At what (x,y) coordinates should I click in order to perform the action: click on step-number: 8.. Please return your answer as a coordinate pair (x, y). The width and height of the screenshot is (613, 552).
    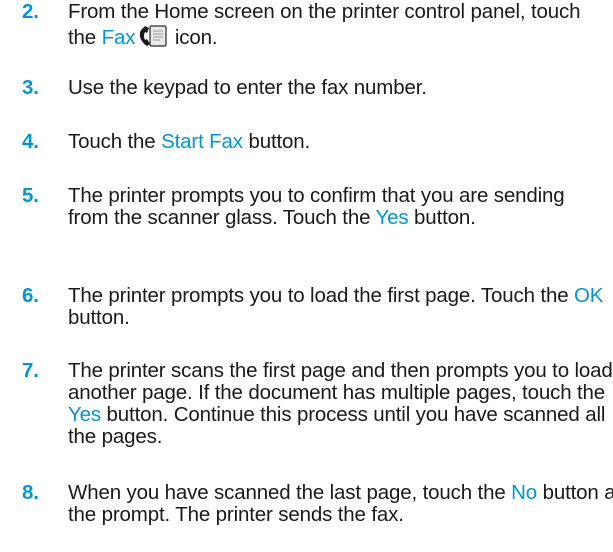
    Looking at the image, I should click on (30, 492).